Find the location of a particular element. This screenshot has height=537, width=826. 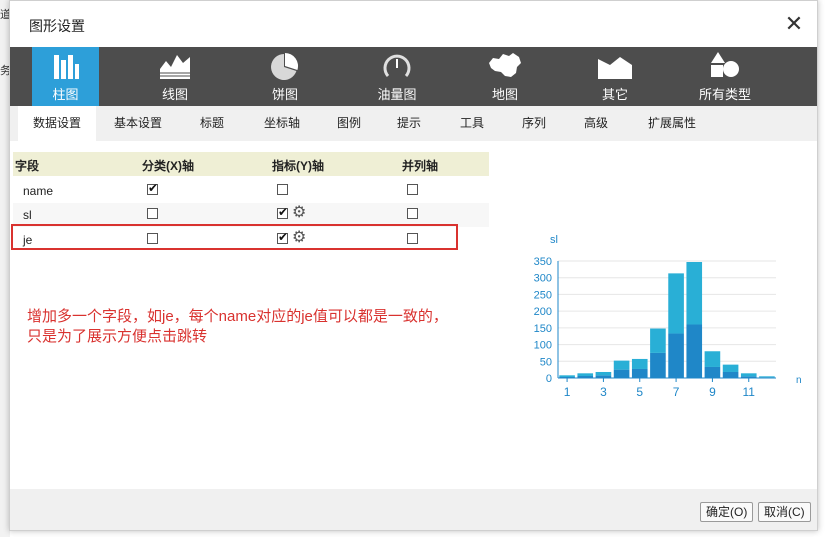

y-tick-label: 350 is located at coordinates (543, 262).